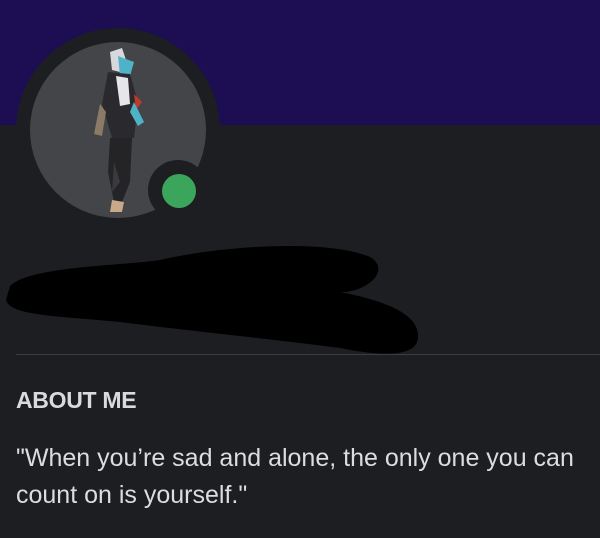 Image resolution: width=600 pixels, height=538 pixels. Describe the element at coordinates (76, 400) in the screenshot. I see `about-me-heading: ABOUT ME` at that location.